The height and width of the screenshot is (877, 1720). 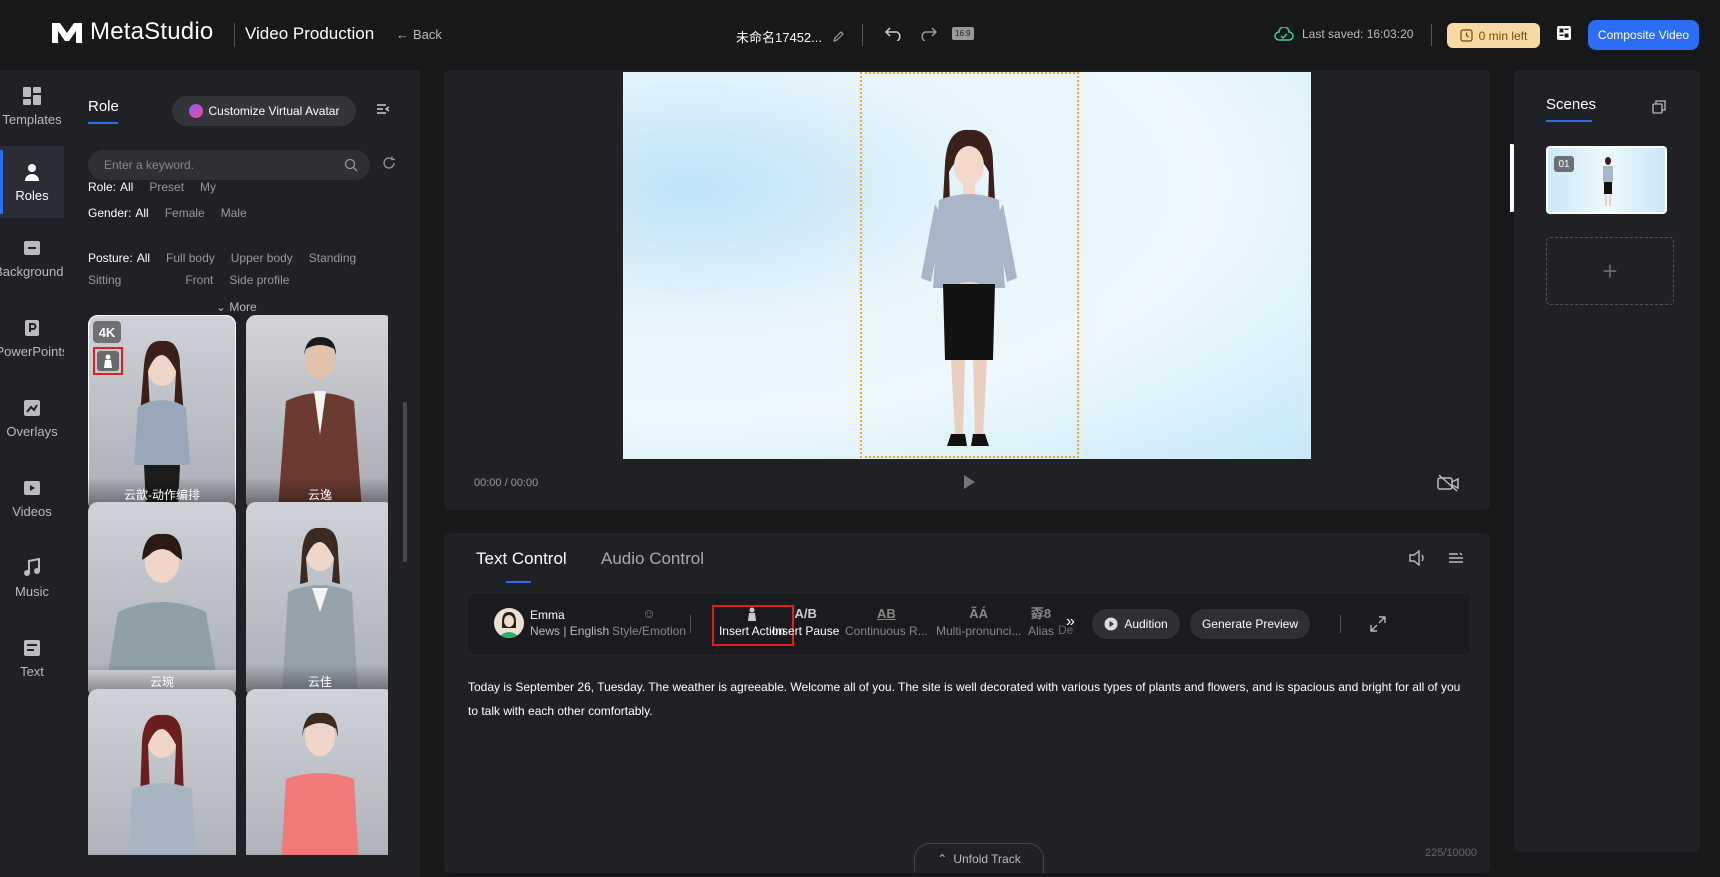 I want to click on alias-tool: 孬8 Alias, so click(x=1041, y=623).